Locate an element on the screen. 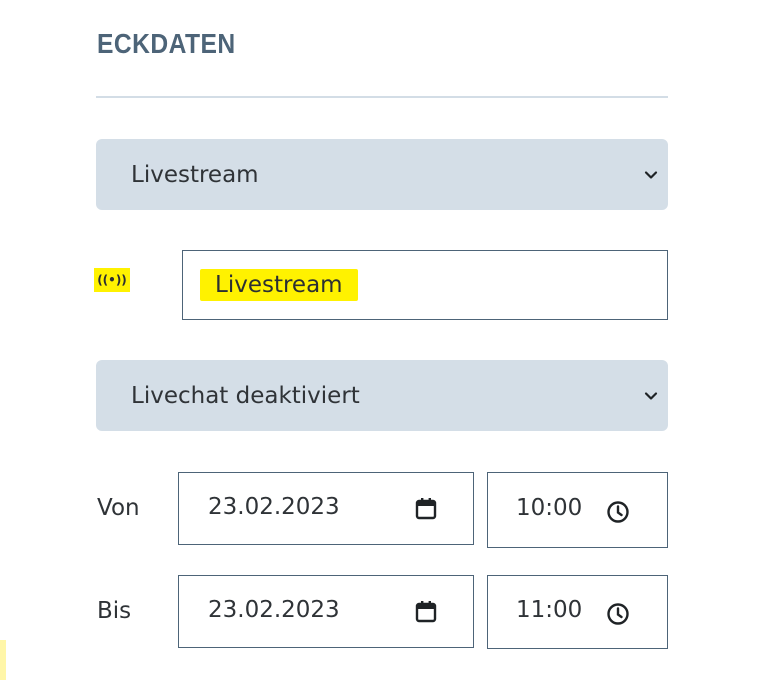 Image resolution: width=779 pixels, height=688 pixels. bis-time-value: 11:00 is located at coordinates (549, 610).